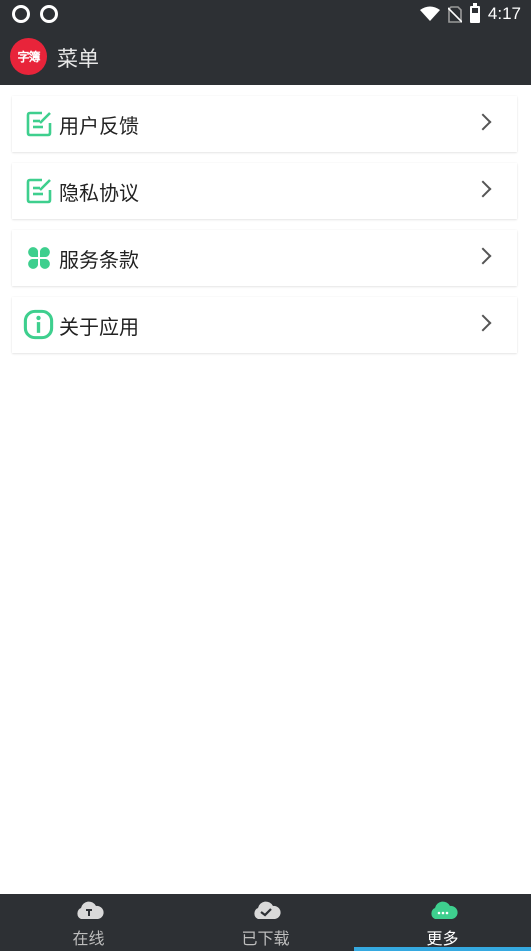  What do you see at coordinates (99, 193) in the screenshot?
I see `menu-item-label: 隐私协议` at bounding box center [99, 193].